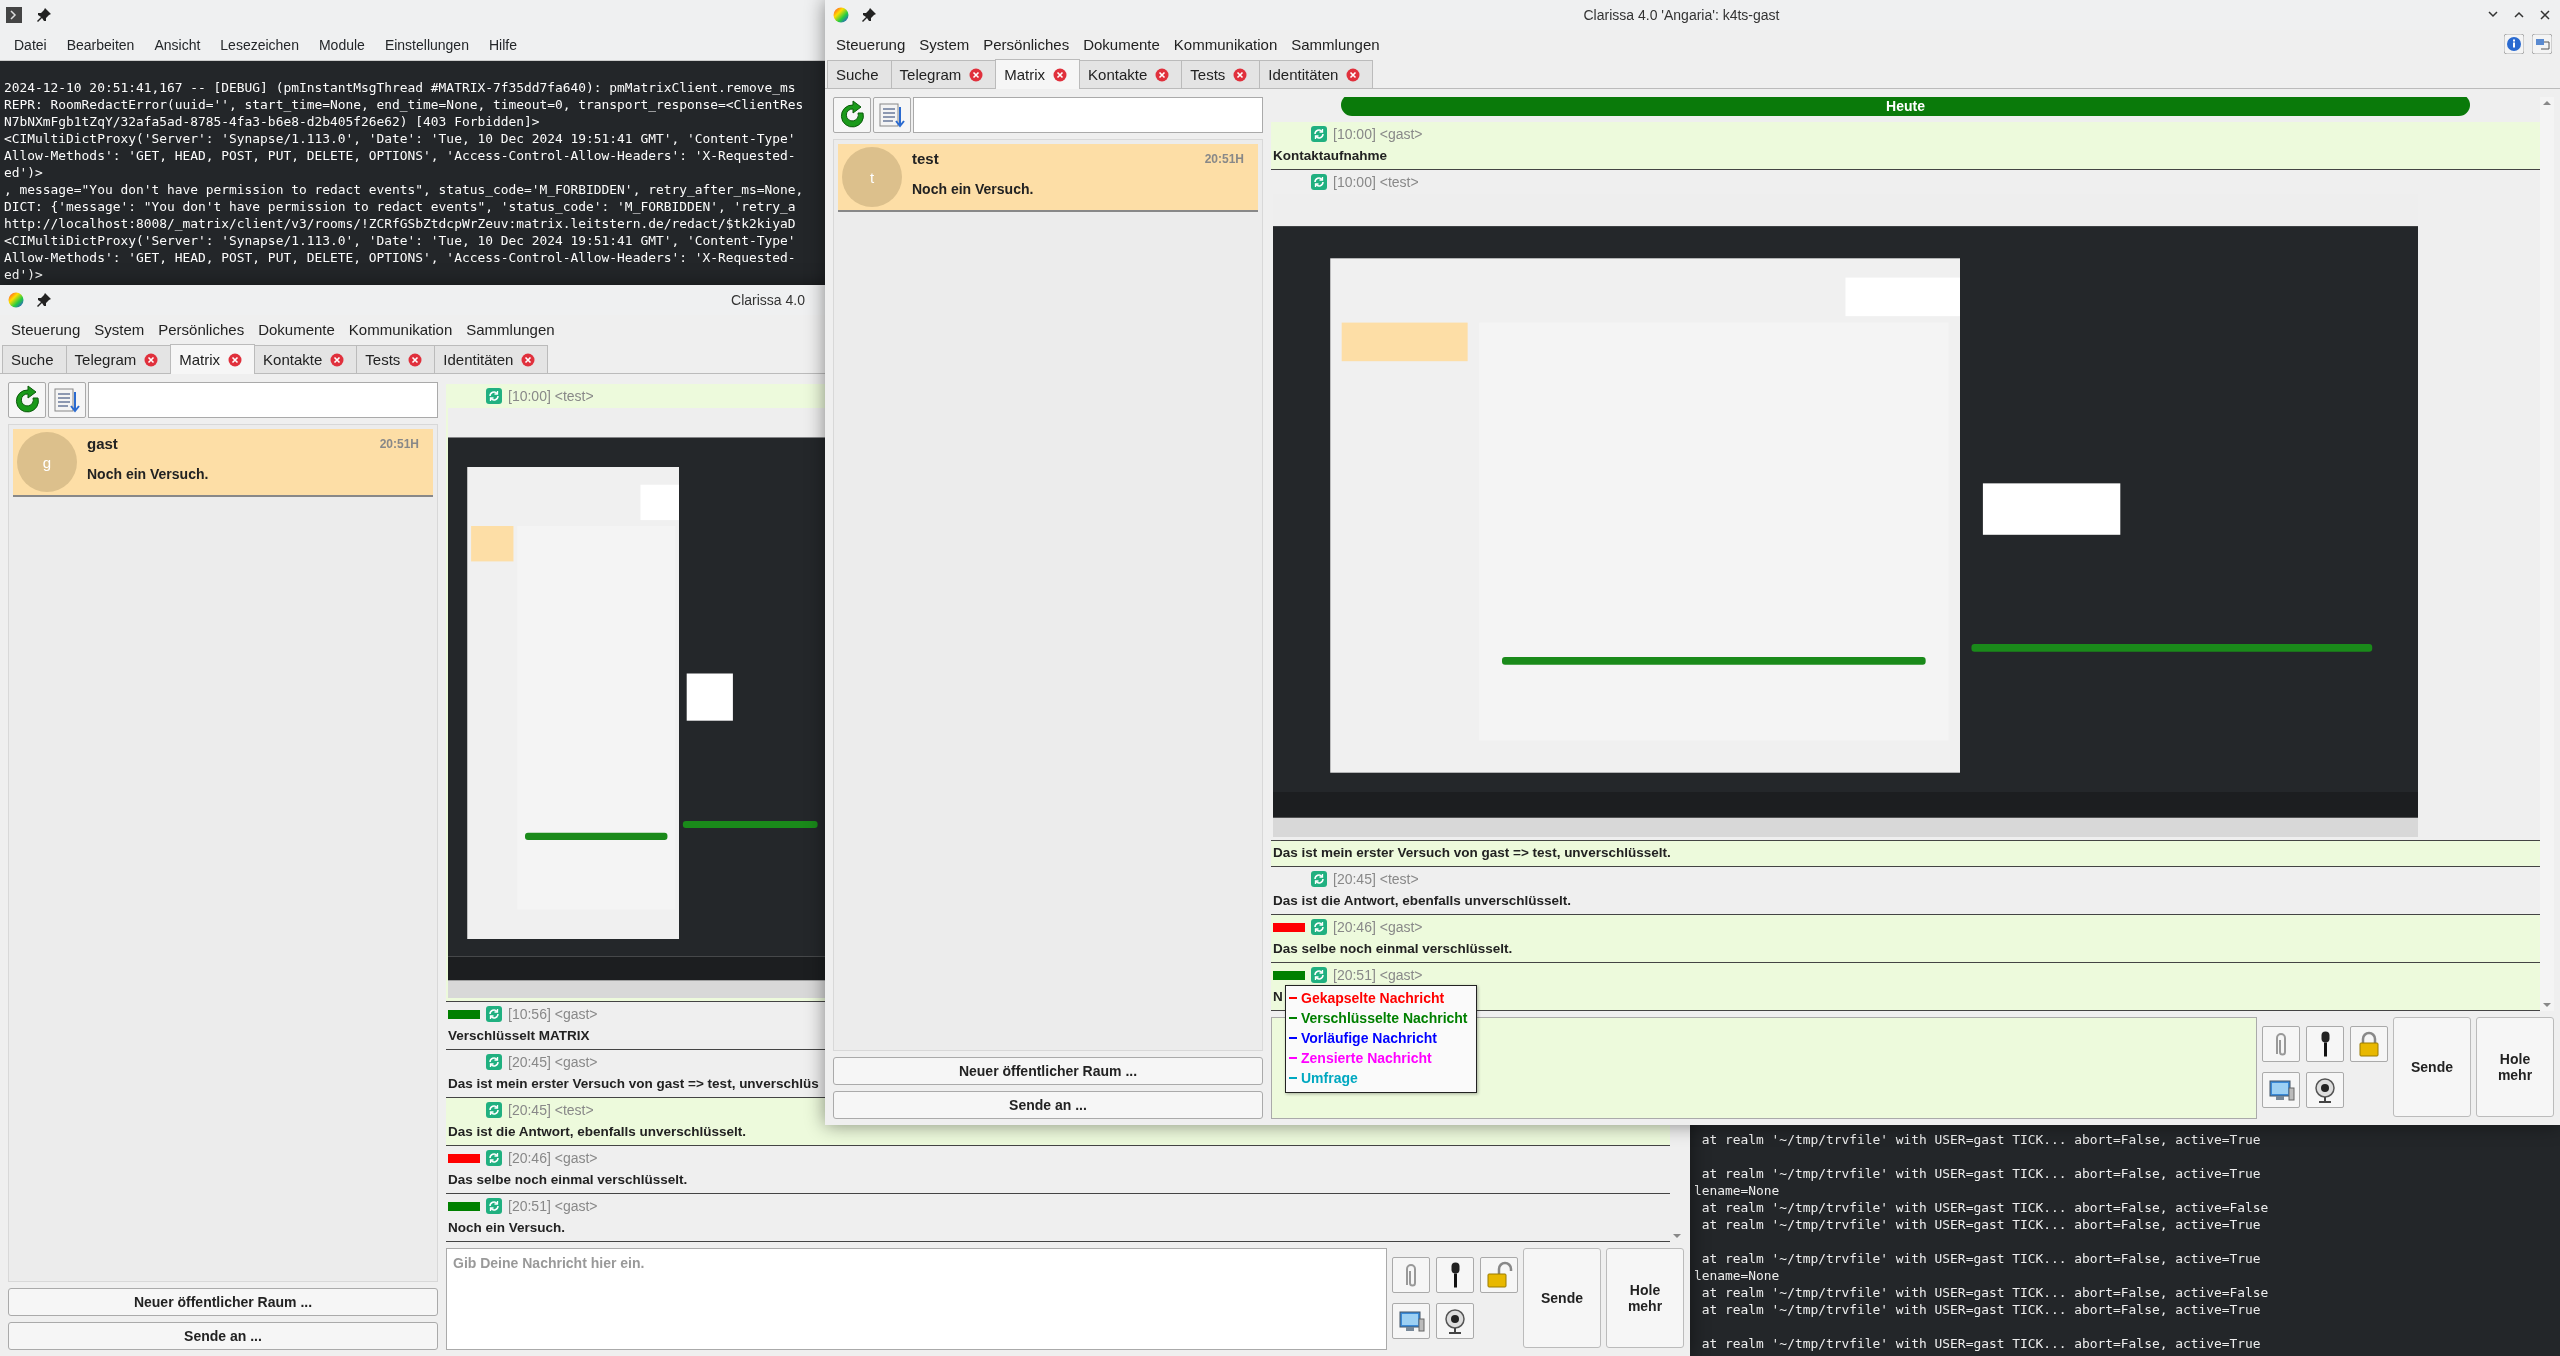 The image size is (2560, 1356). I want to click on message-text: Das ist mein erster Versuch von gast => test, unverschlüs, so click(633, 1084).